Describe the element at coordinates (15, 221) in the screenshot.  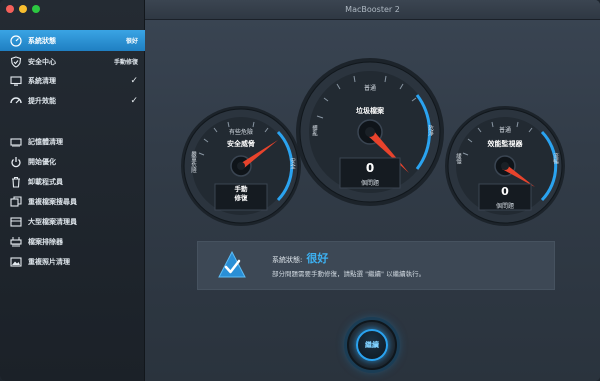
I see `large-file-icon` at that location.